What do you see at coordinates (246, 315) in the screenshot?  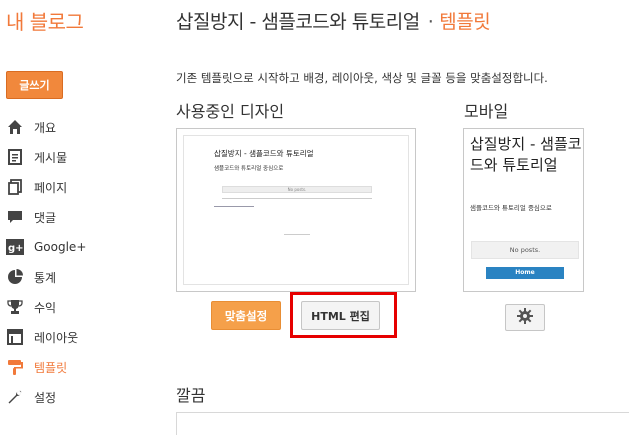 I see `customize-button: 맞춤설정` at bounding box center [246, 315].